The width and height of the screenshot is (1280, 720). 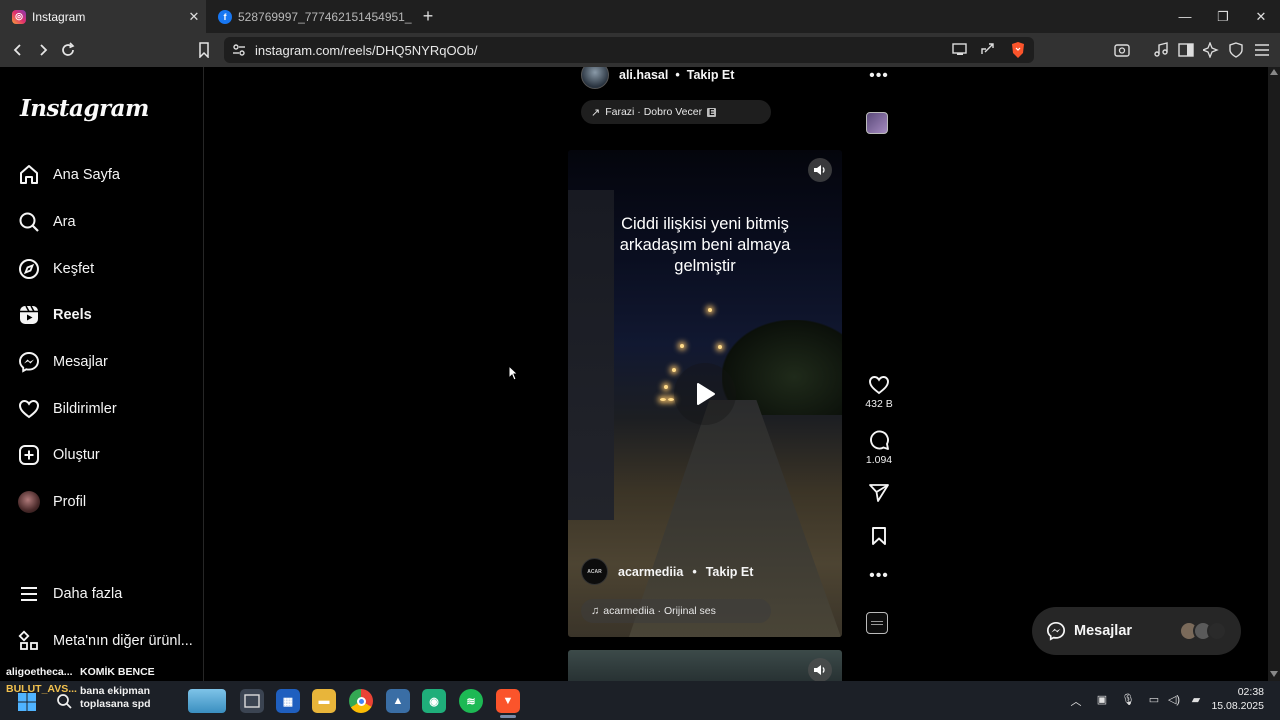 I want to click on cast-icon, so click(x=960, y=49).